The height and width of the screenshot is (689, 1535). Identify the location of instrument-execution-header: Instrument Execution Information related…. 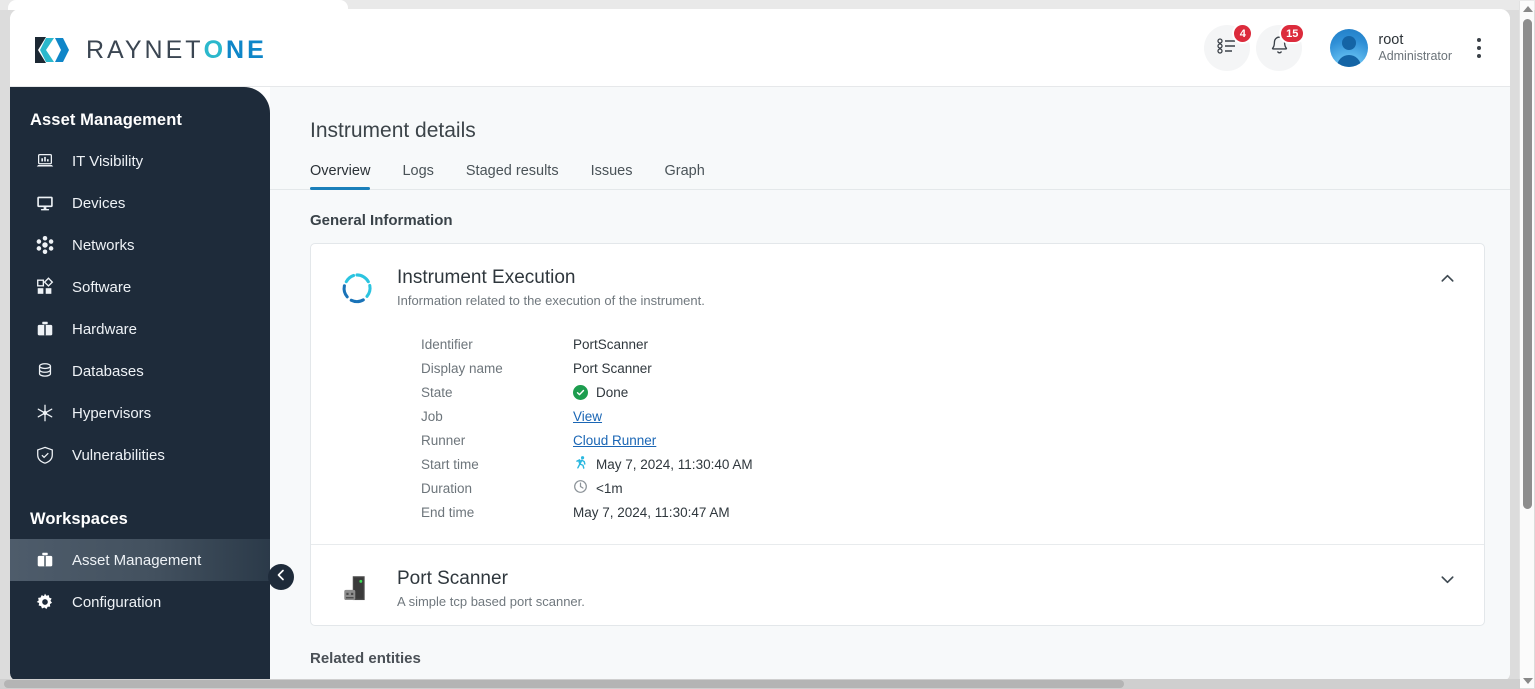
(897, 287).